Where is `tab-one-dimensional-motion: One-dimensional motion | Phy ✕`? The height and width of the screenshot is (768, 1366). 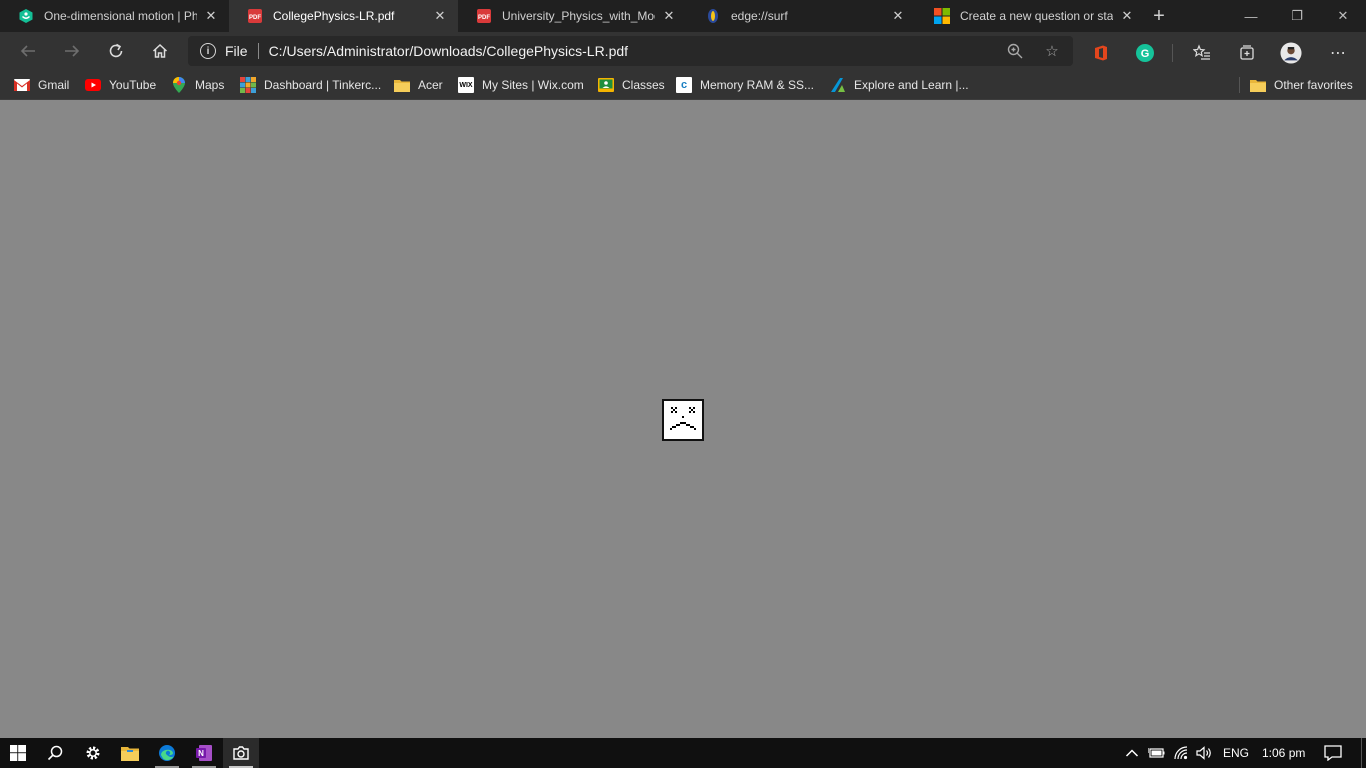
tab-one-dimensional-motion: One-dimensional motion | Phy ✕ is located at coordinates (114, 16).